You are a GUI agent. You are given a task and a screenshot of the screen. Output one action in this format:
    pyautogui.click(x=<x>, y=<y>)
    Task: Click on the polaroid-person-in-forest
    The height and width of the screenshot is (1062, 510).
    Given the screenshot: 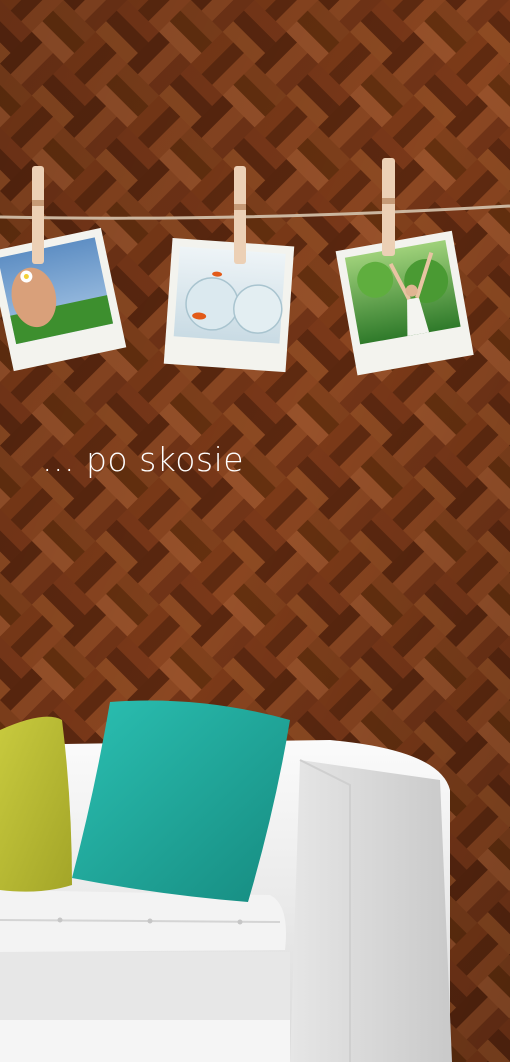 What is the action you would take?
    pyautogui.click(x=404, y=303)
    